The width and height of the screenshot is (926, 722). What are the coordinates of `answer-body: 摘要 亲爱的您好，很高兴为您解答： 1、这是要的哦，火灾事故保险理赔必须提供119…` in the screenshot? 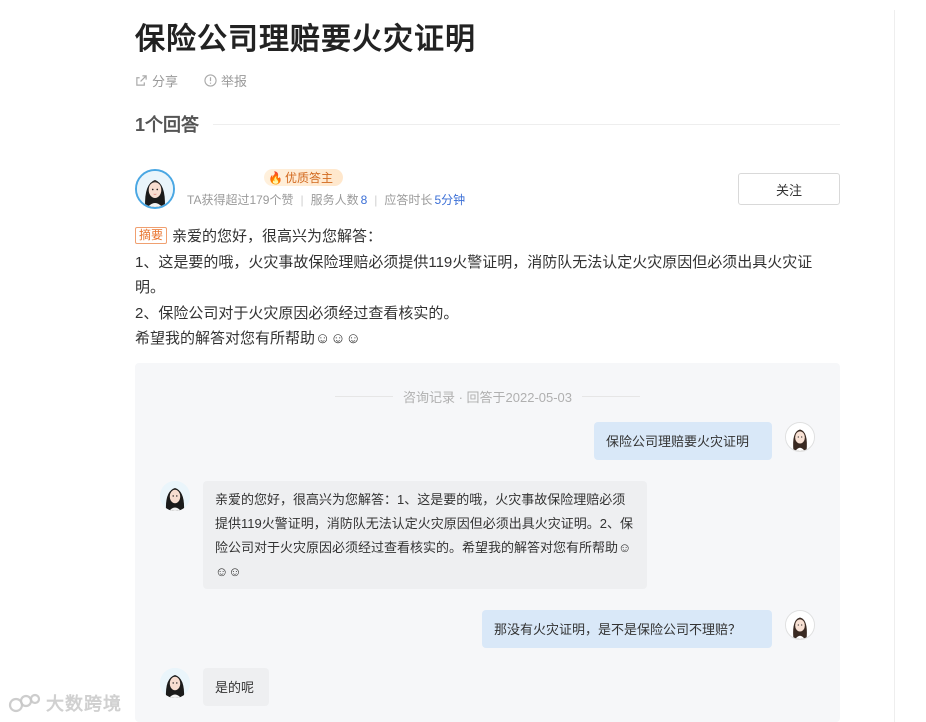 It's located at (485, 288).